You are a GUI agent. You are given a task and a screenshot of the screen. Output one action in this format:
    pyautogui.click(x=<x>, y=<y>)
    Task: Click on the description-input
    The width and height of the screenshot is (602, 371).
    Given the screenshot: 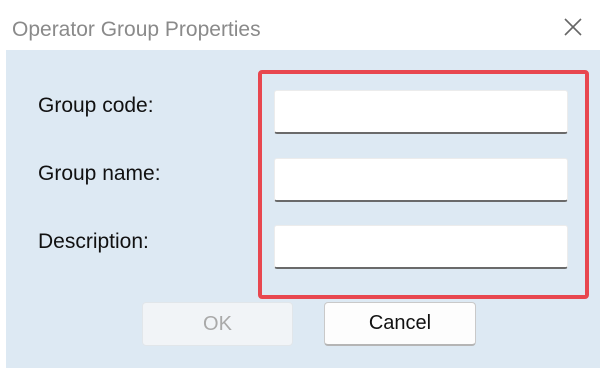 What is the action you would take?
    pyautogui.click(x=421, y=247)
    